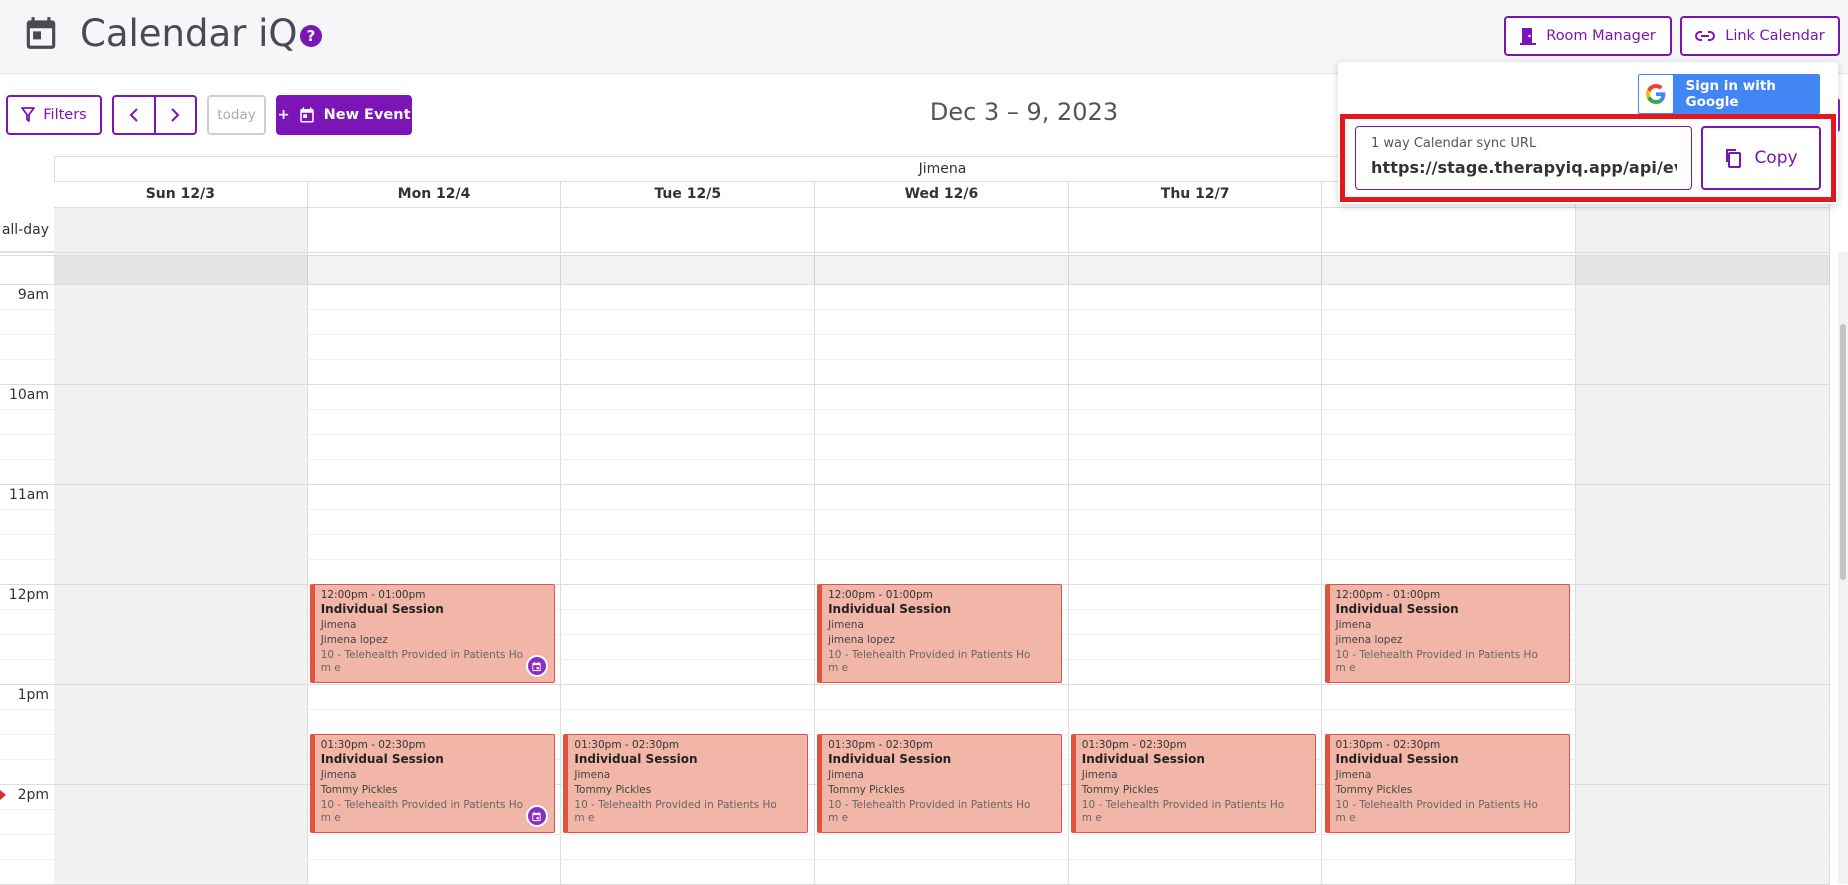  I want to click on copy-button: Copy, so click(1761, 158).